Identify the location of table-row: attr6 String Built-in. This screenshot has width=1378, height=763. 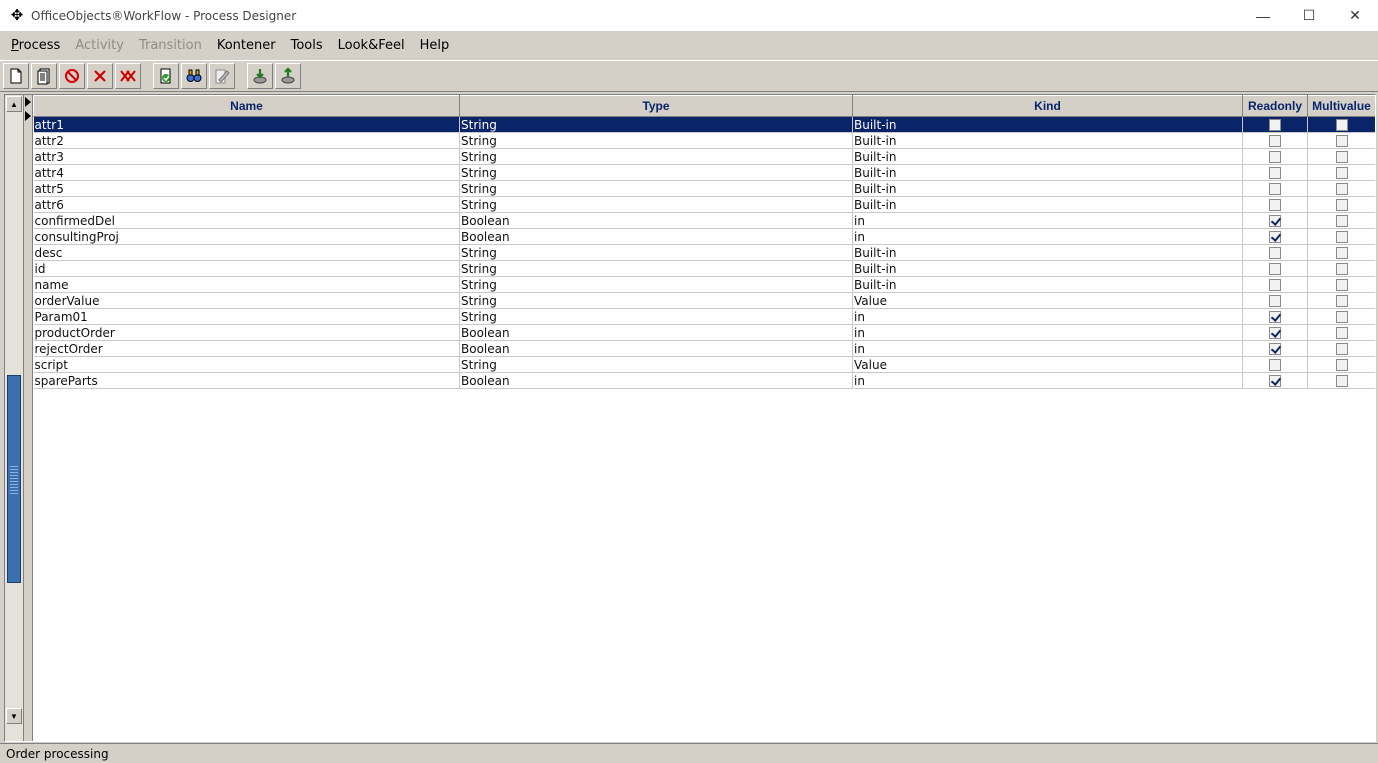
(704, 204).